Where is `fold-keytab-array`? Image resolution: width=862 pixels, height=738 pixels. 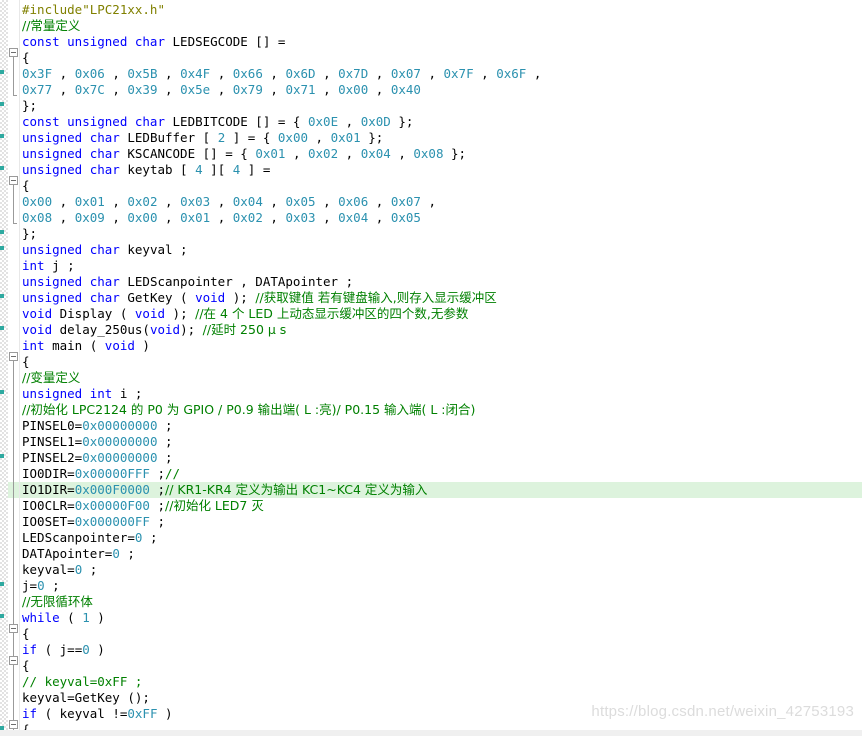 fold-keytab-array is located at coordinates (14, 200).